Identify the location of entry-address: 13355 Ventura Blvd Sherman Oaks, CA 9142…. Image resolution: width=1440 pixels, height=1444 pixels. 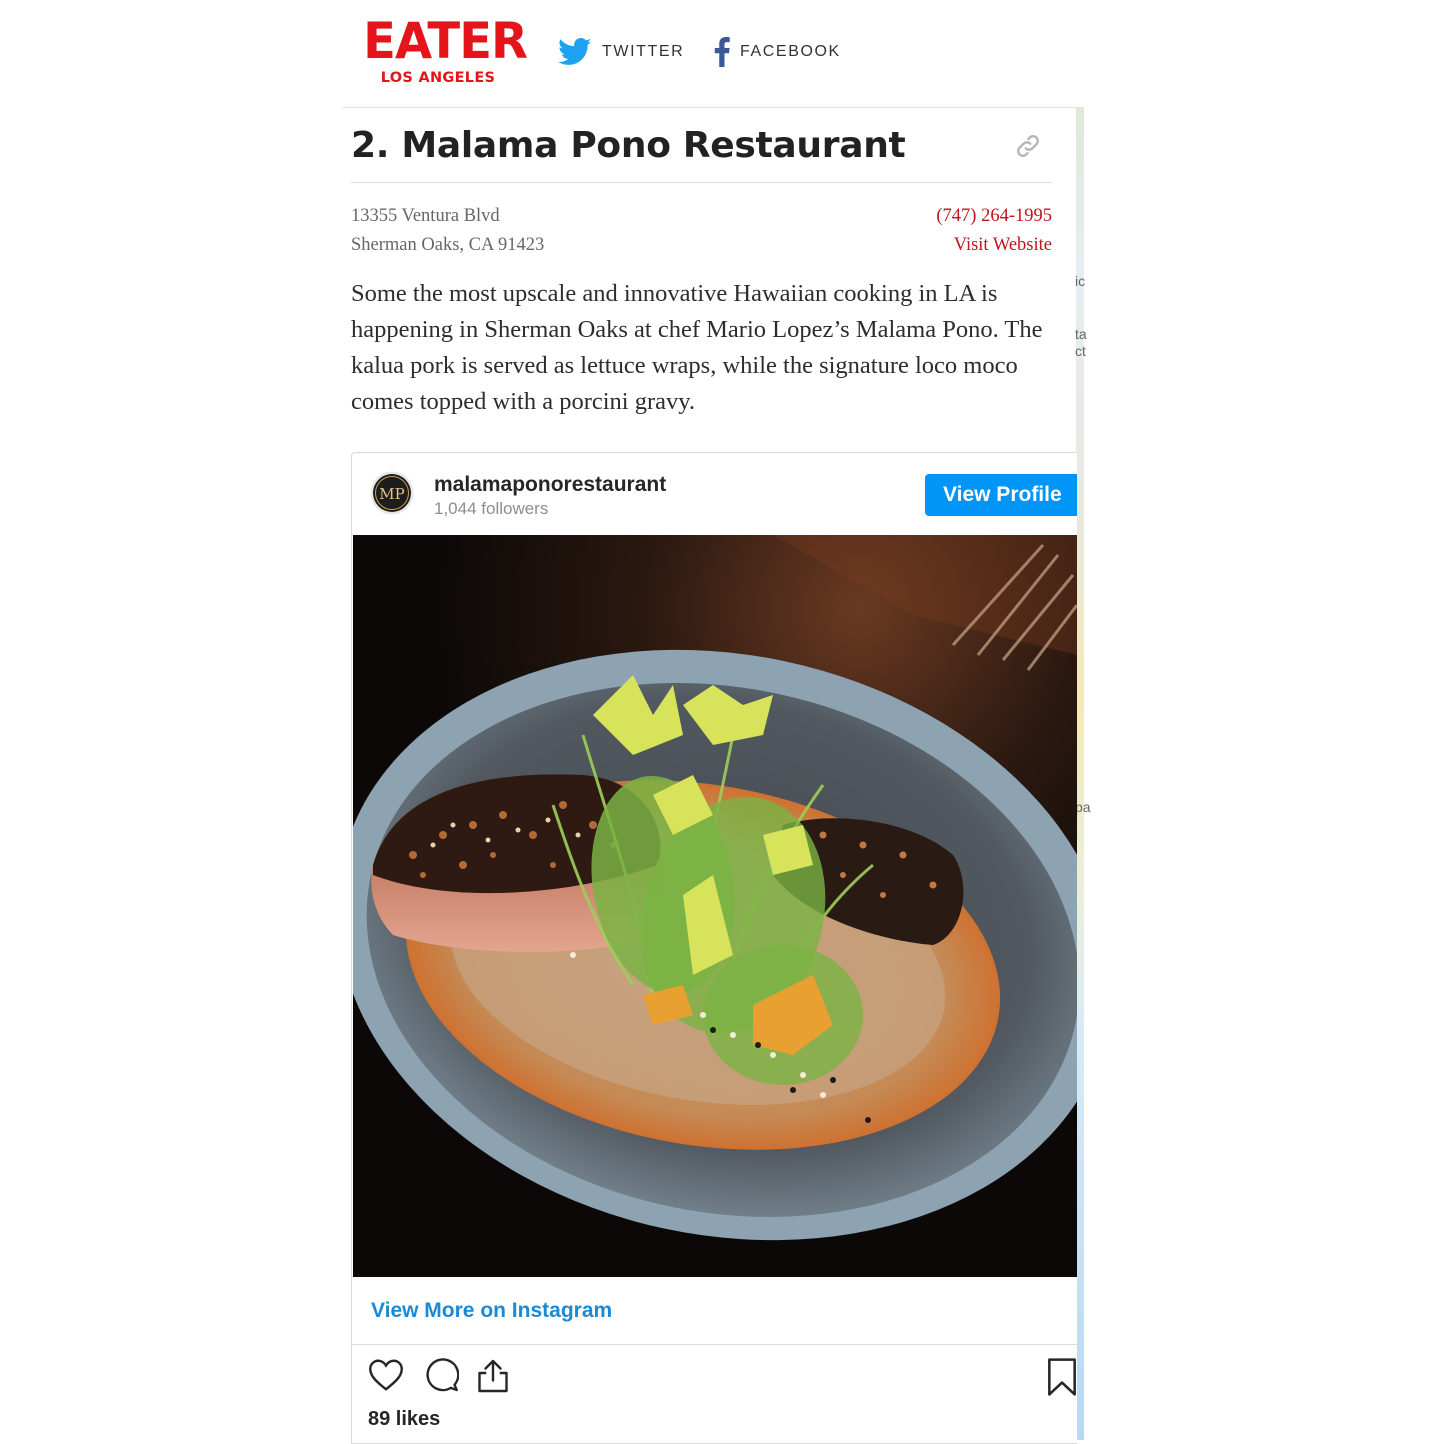
(447, 231).